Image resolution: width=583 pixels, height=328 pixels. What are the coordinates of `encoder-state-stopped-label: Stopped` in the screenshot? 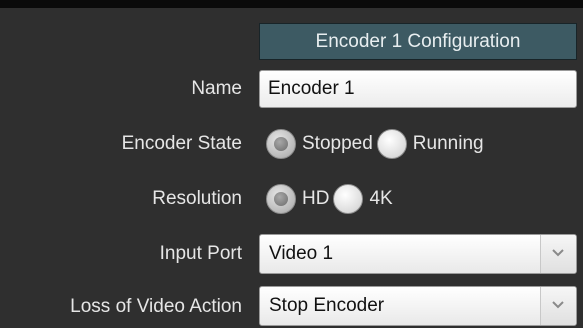 It's located at (337, 143).